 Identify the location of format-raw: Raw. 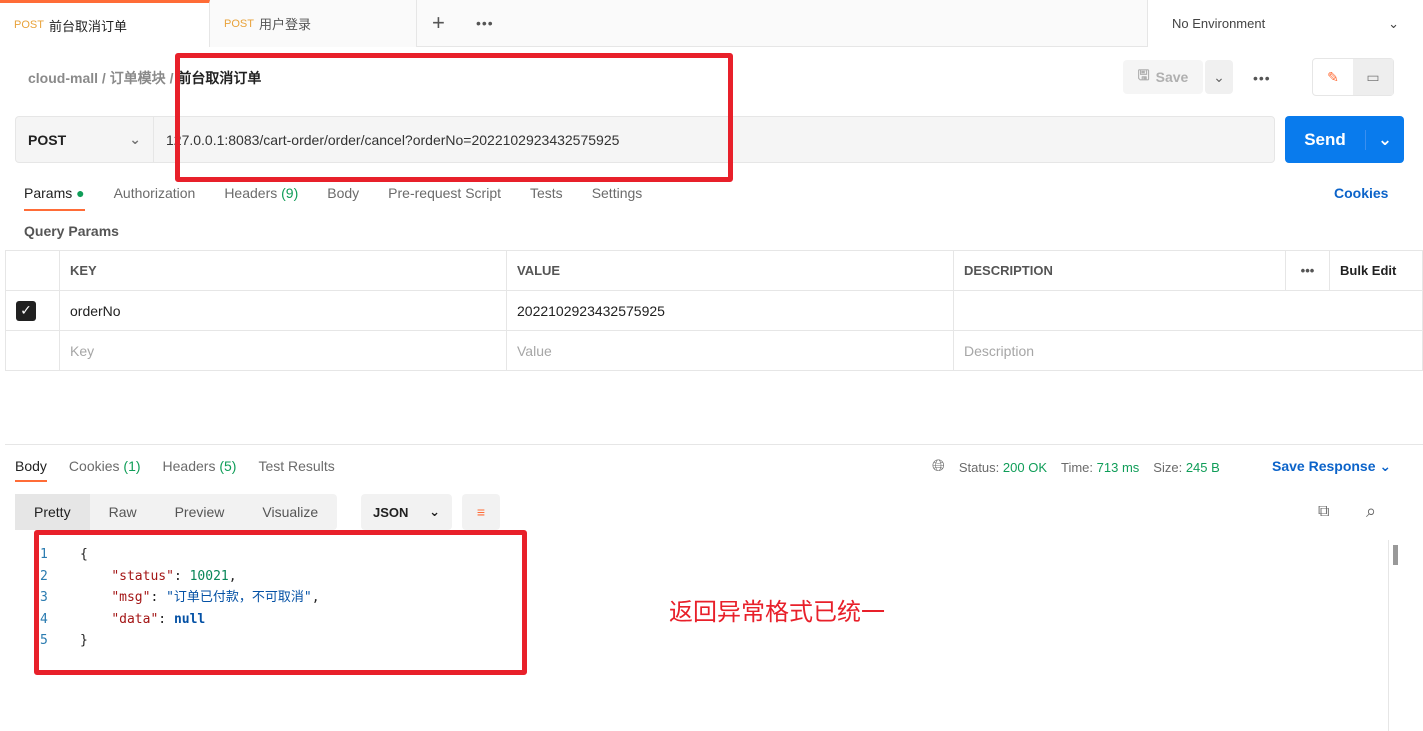
(123, 512).